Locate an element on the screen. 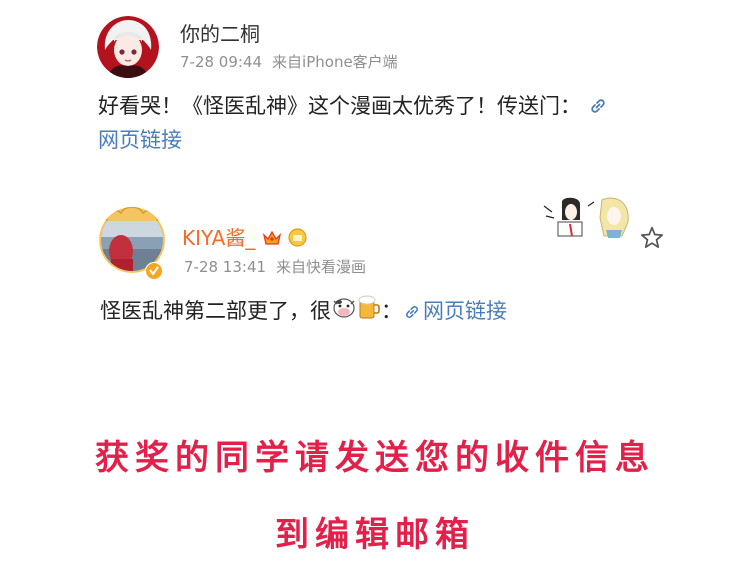 The width and height of the screenshot is (750, 586). cow-emoji is located at coordinates (344, 312).